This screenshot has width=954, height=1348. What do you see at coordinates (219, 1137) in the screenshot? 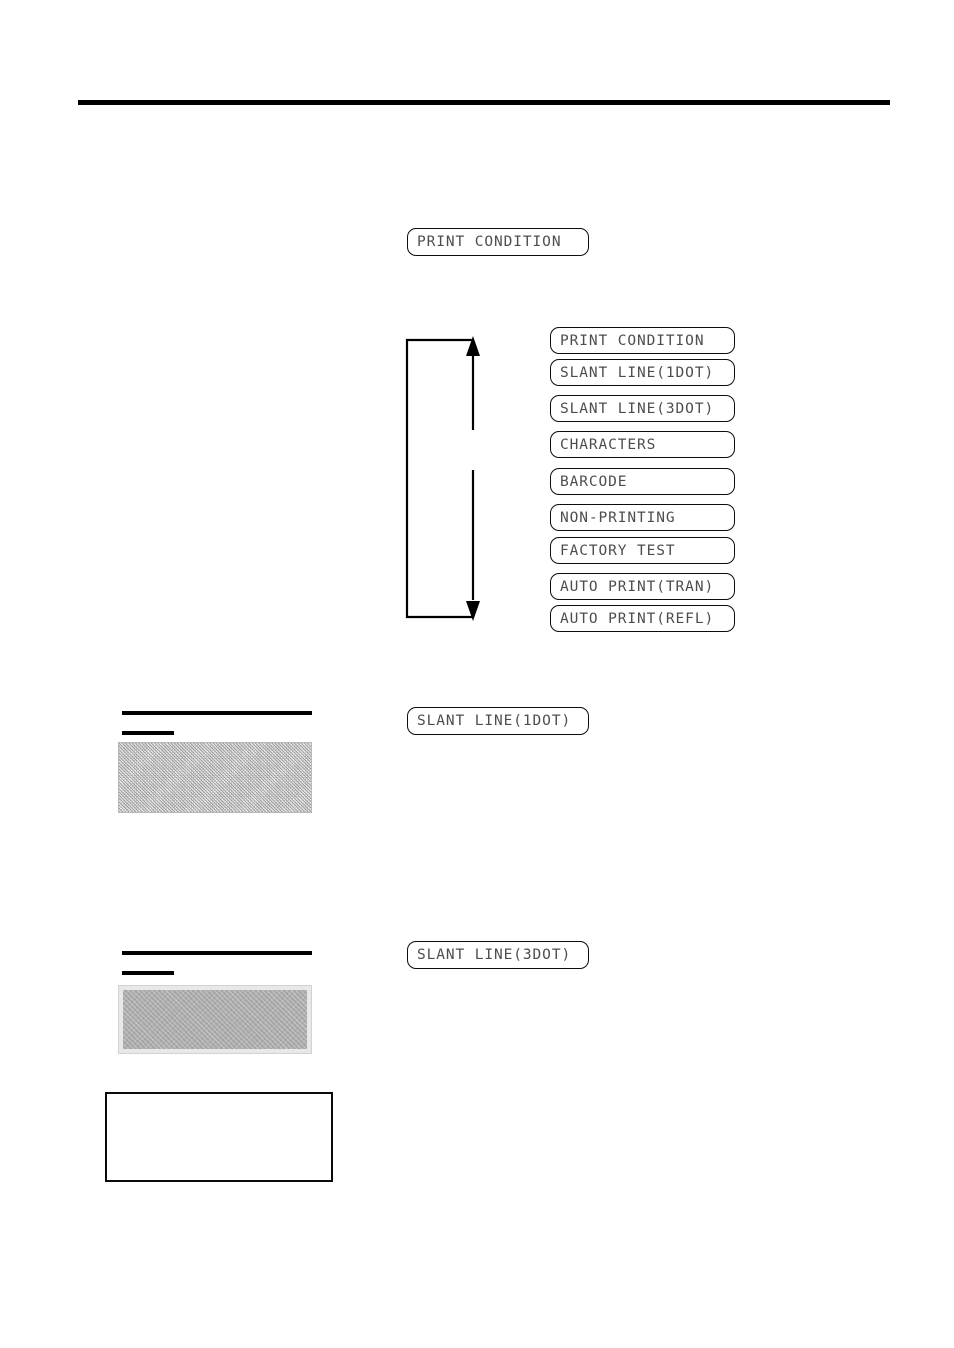
I see `blank-sample-frame` at bounding box center [219, 1137].